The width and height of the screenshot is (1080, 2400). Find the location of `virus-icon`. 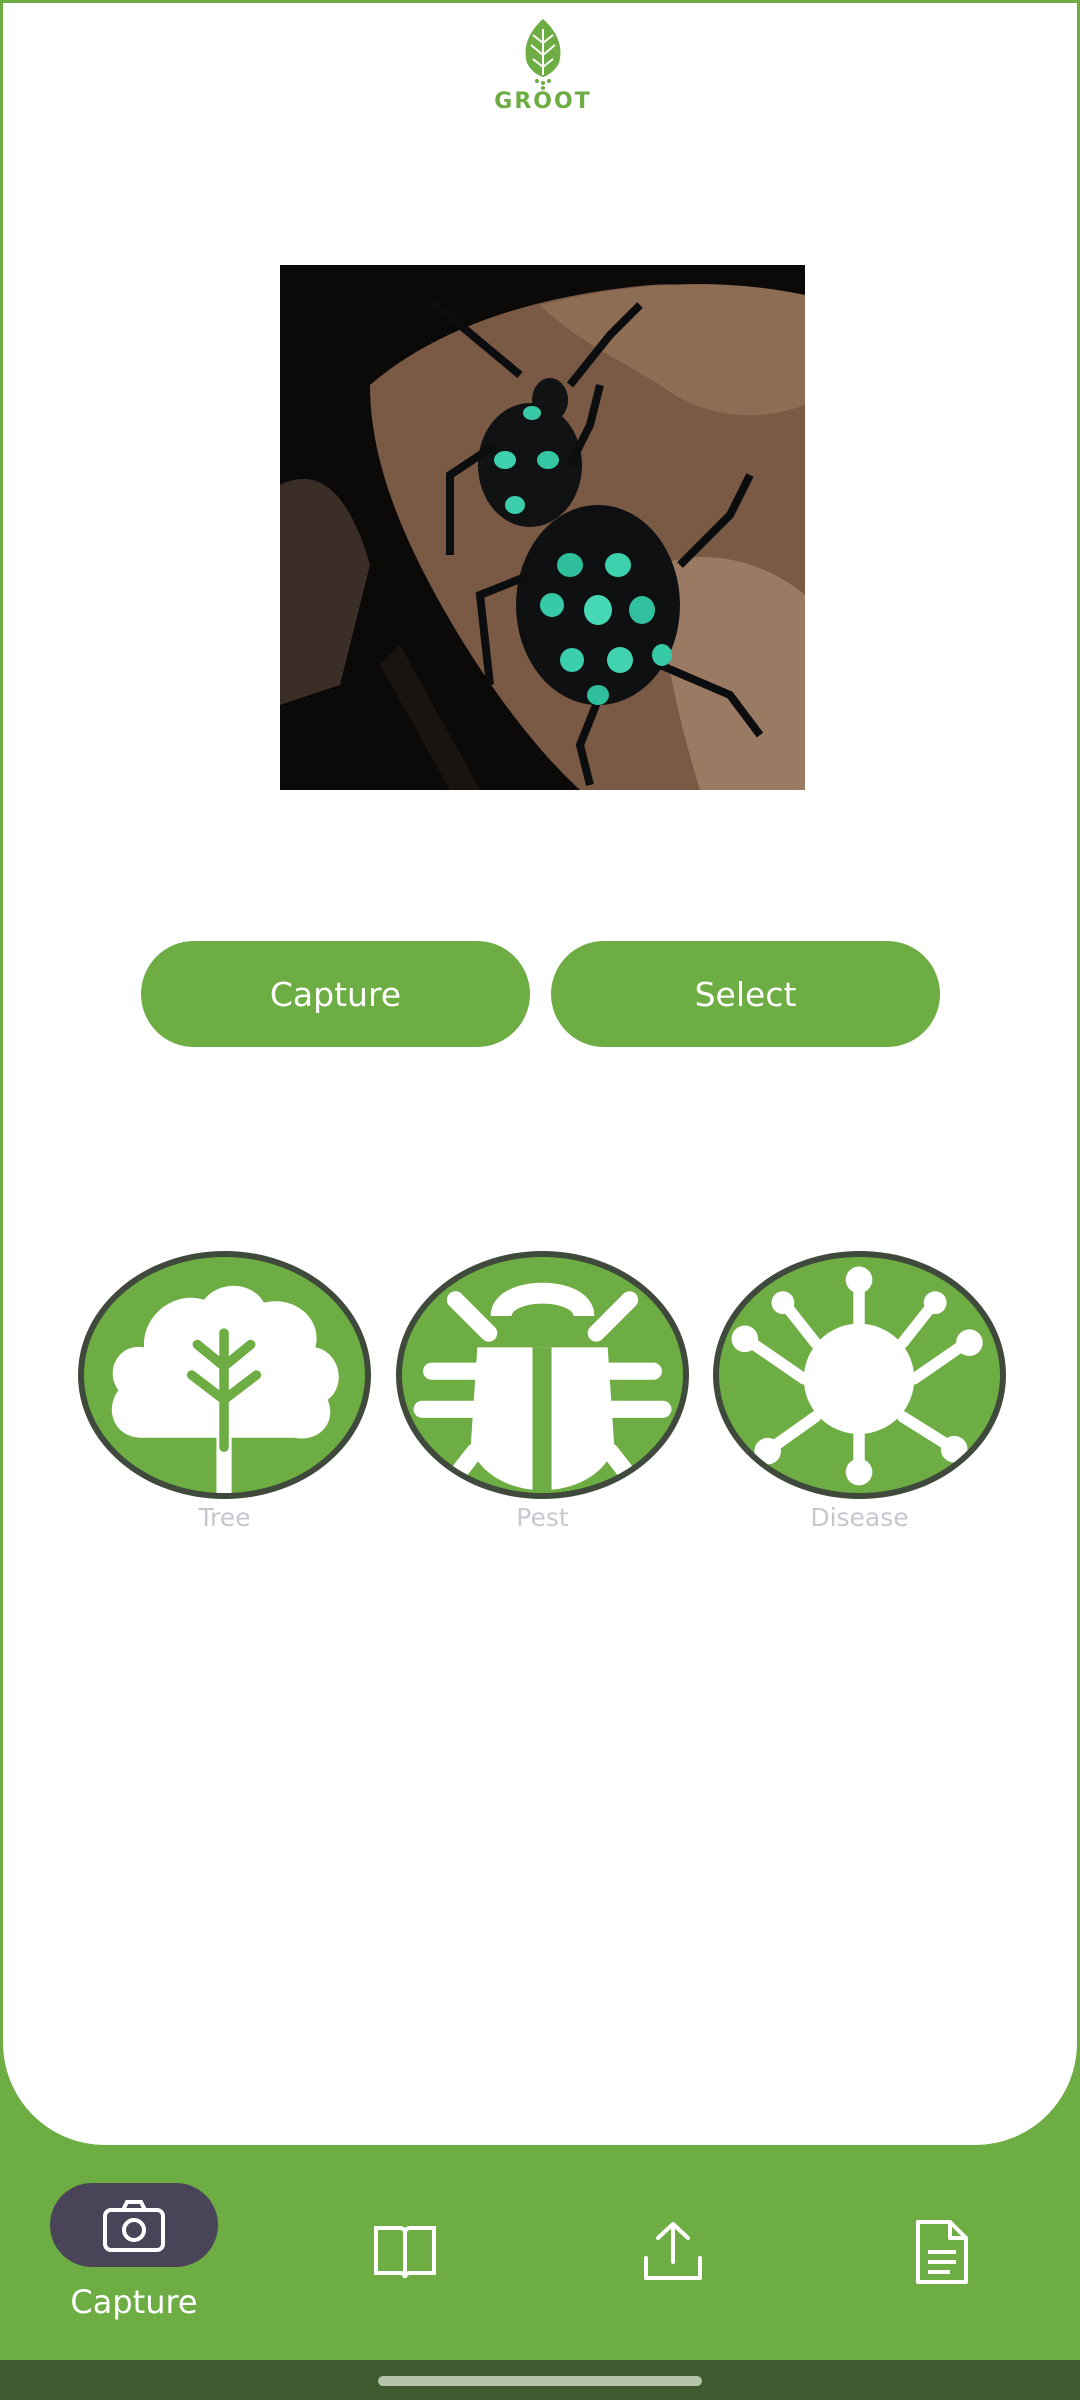

virus-icon is located at coordinates (857, 1376).